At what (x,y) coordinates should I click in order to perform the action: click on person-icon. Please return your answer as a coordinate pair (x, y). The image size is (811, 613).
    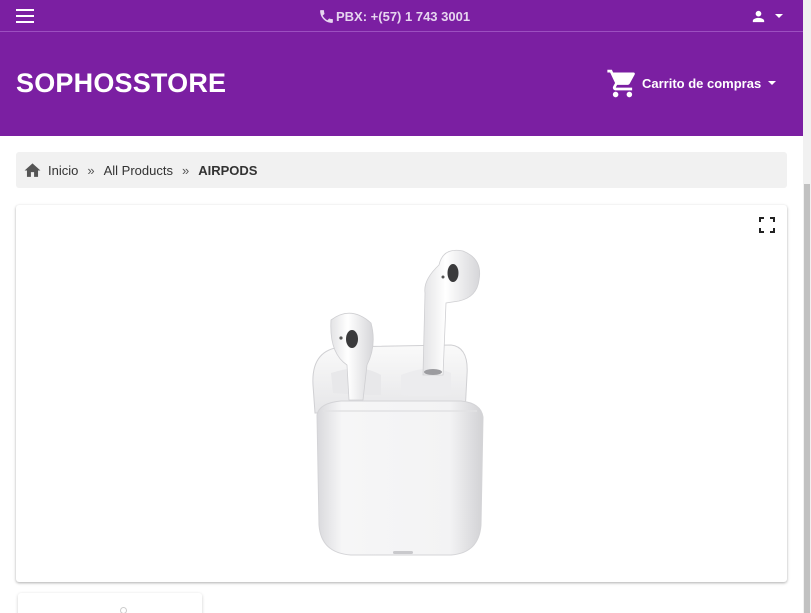
    Looking at the image, I should click on (758, 16).